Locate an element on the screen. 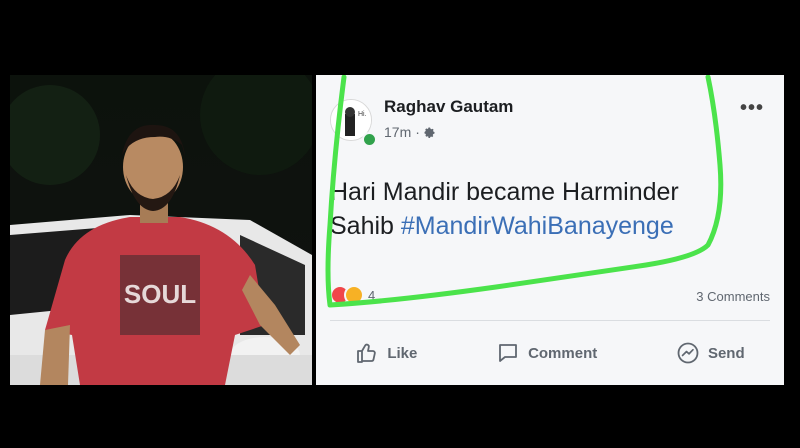 The height and width of the screenshot is (448, 800). post-meta: 17m · is located at coordinates (410, 132).